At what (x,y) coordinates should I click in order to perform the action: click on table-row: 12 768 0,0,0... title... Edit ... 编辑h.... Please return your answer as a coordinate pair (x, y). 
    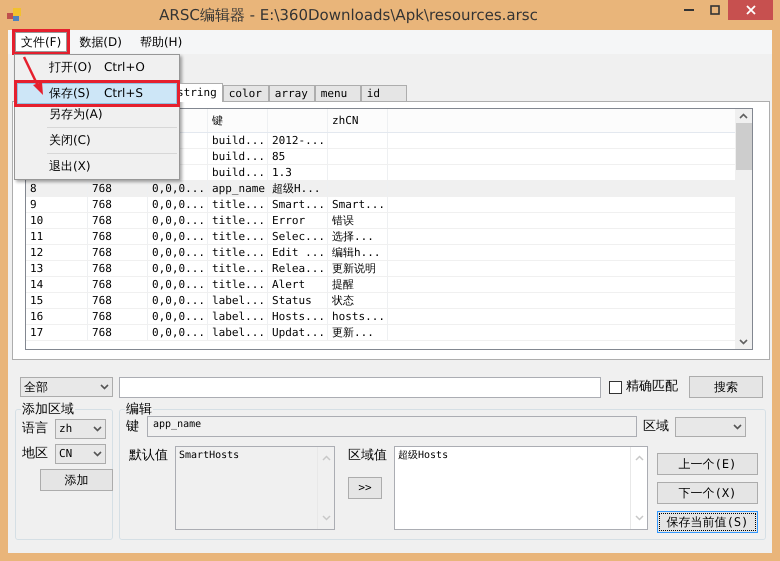
    Looking at the image, I should click on (380, 253).